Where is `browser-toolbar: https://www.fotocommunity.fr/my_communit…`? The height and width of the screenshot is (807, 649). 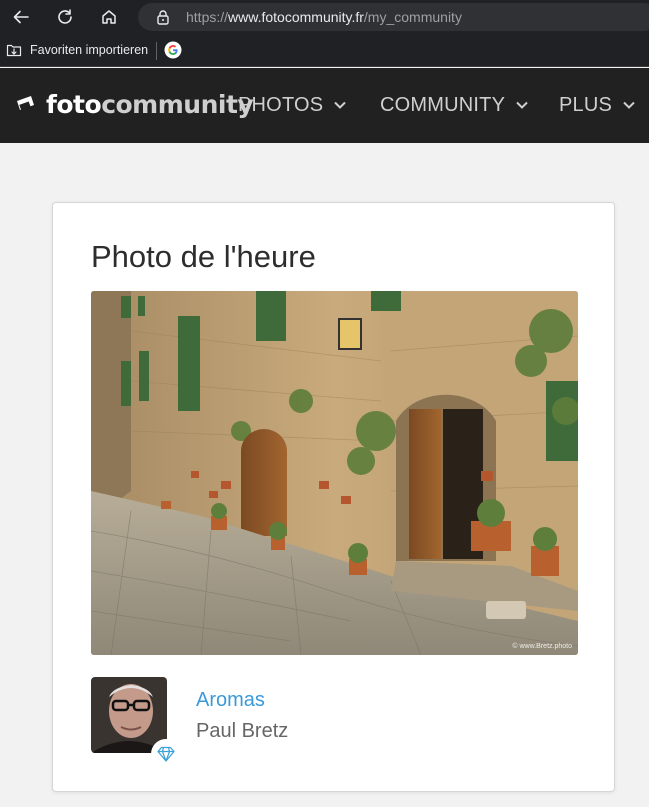
browser-toolbar: https://www.fotocommunity.fr/my_communit… is located at coordinates (324, 17).